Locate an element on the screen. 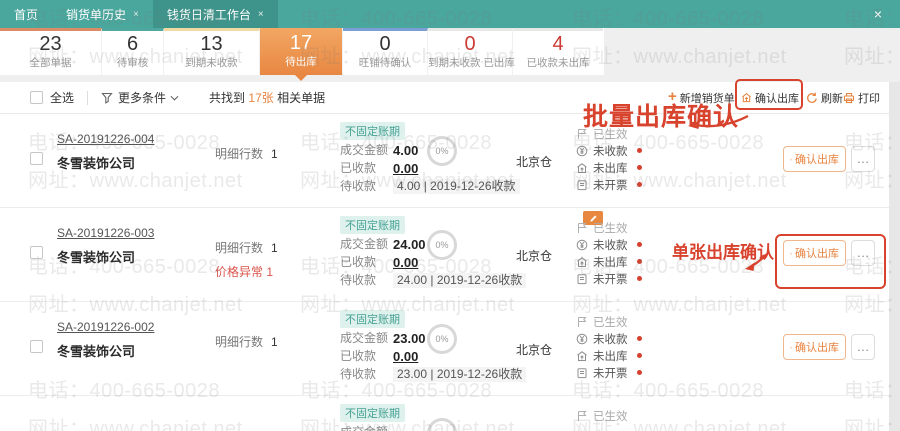 This screenshot has width=900, height=431. select-all-checkbox is located at coordinates (36, 97).